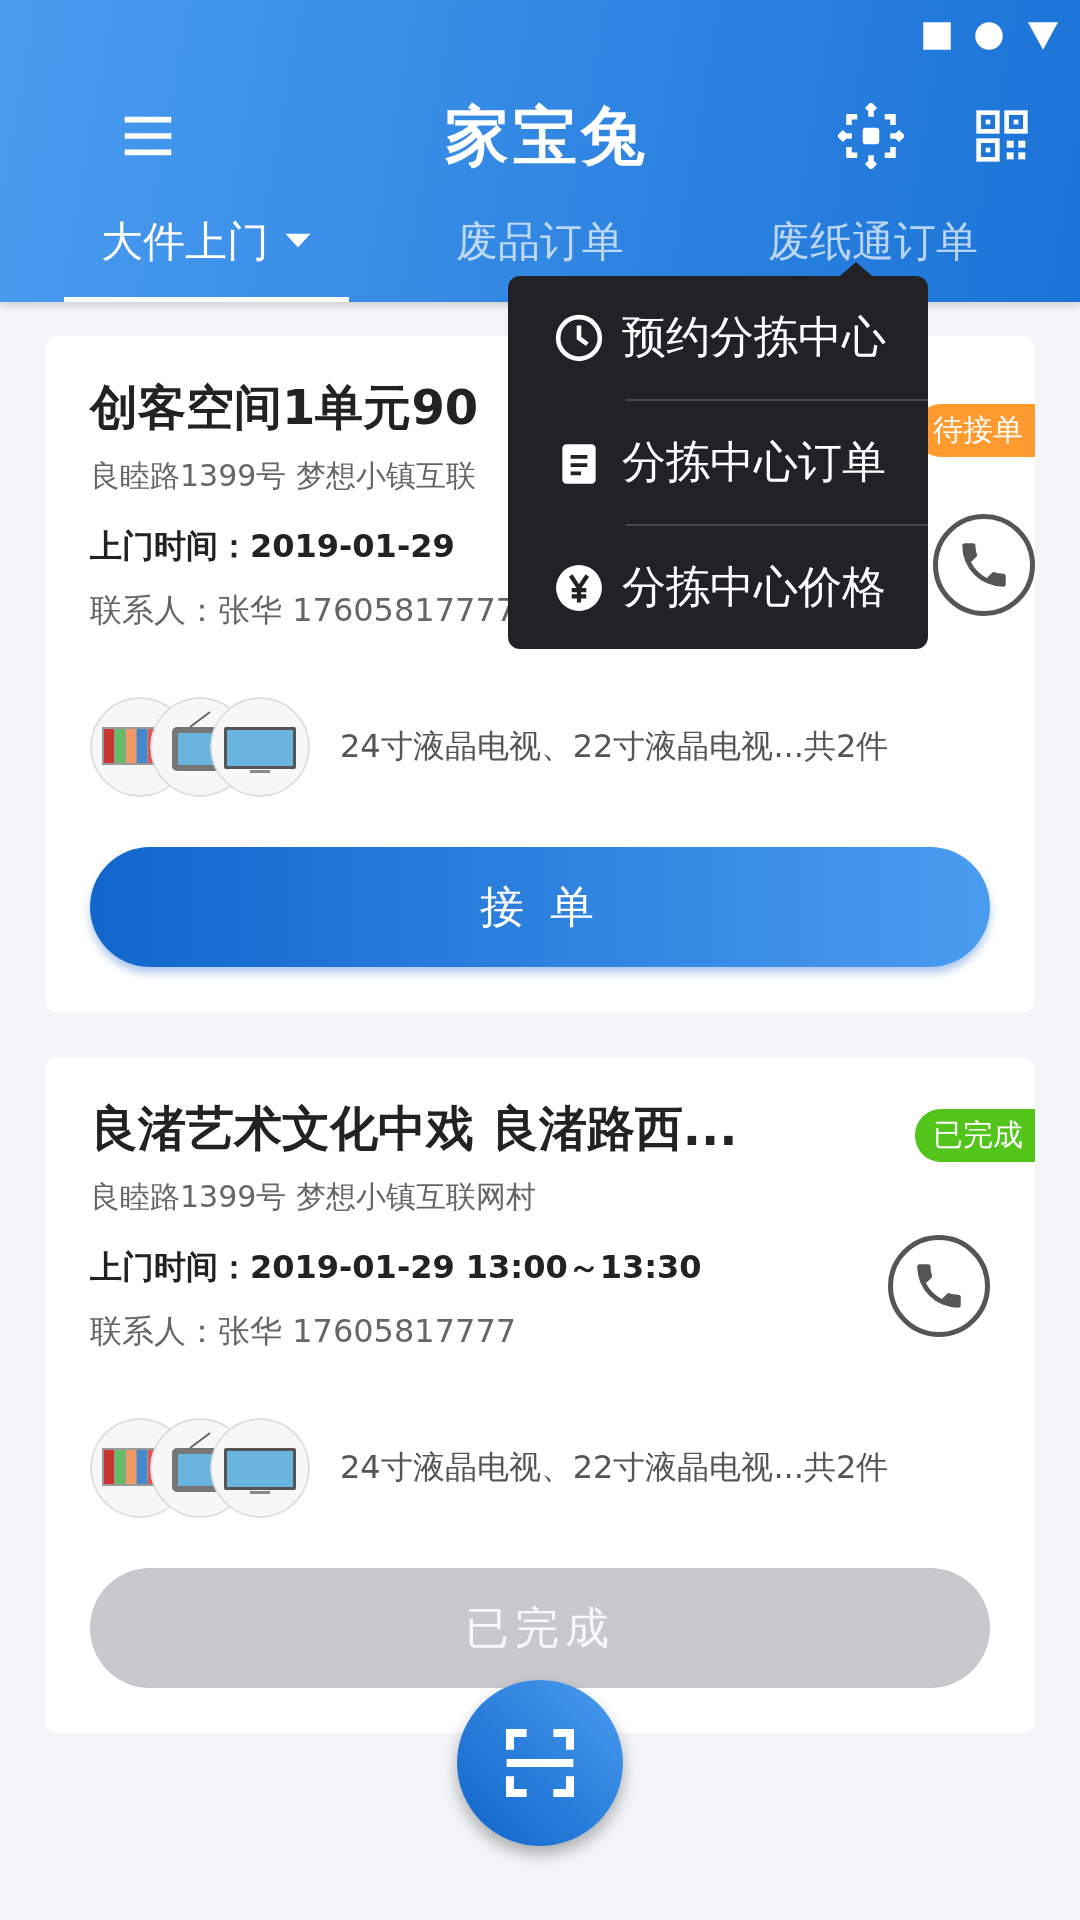 The height and width of the screenshot is (1920, 1080). What do you see at coordinates (989, 36) in the screenshot?
I see `circle-icon` at bounding box center [989, 36].